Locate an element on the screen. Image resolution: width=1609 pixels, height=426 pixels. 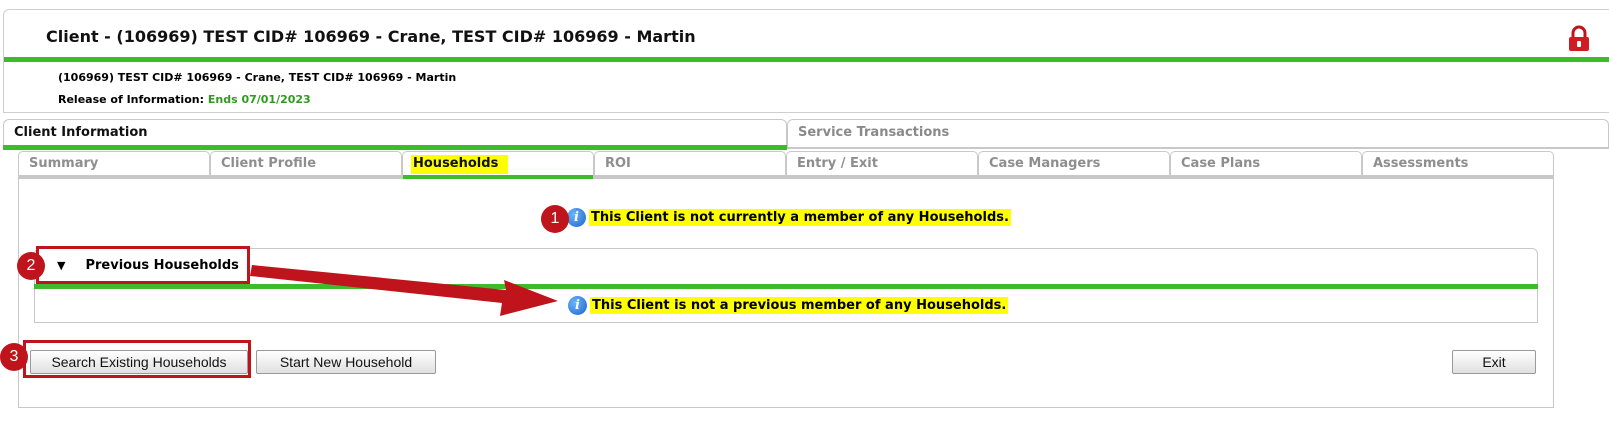
roi-line: Release of Information: Ends 07/01/2023 is located at coordinates (184, 99).